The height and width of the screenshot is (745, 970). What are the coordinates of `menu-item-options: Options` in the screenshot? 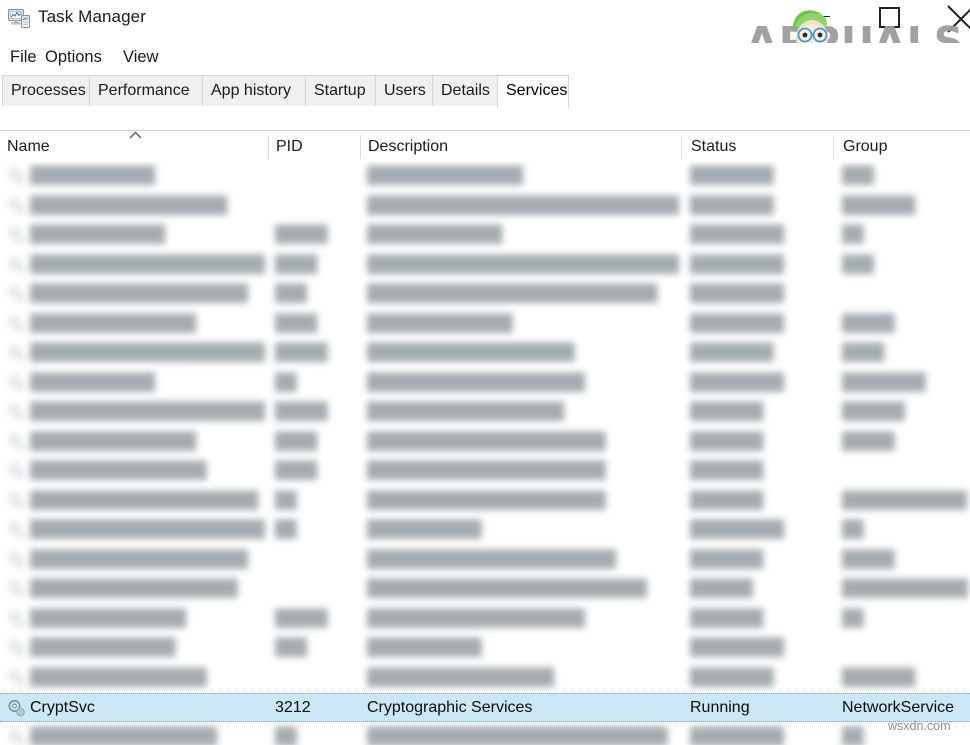 It's located at (73, 57).